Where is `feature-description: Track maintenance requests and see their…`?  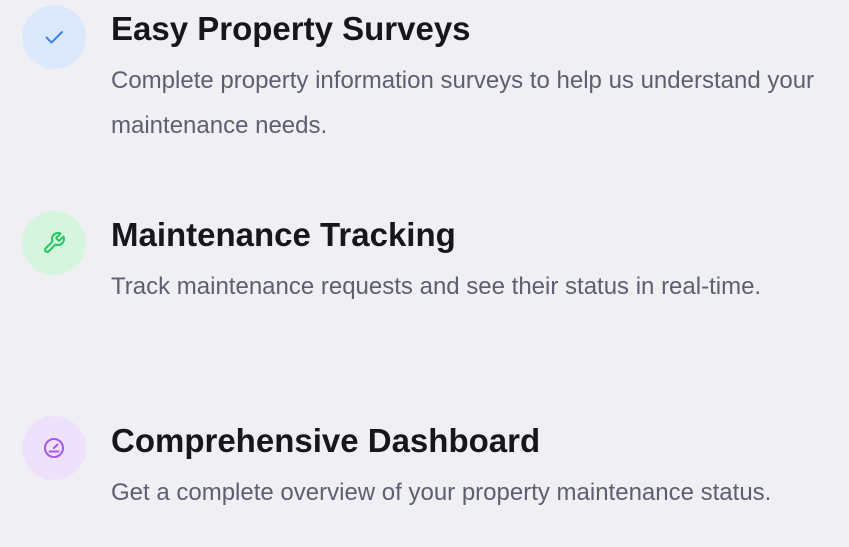 feature-description: Track maintenance requests and see their… is located at coordinates (436, 286).